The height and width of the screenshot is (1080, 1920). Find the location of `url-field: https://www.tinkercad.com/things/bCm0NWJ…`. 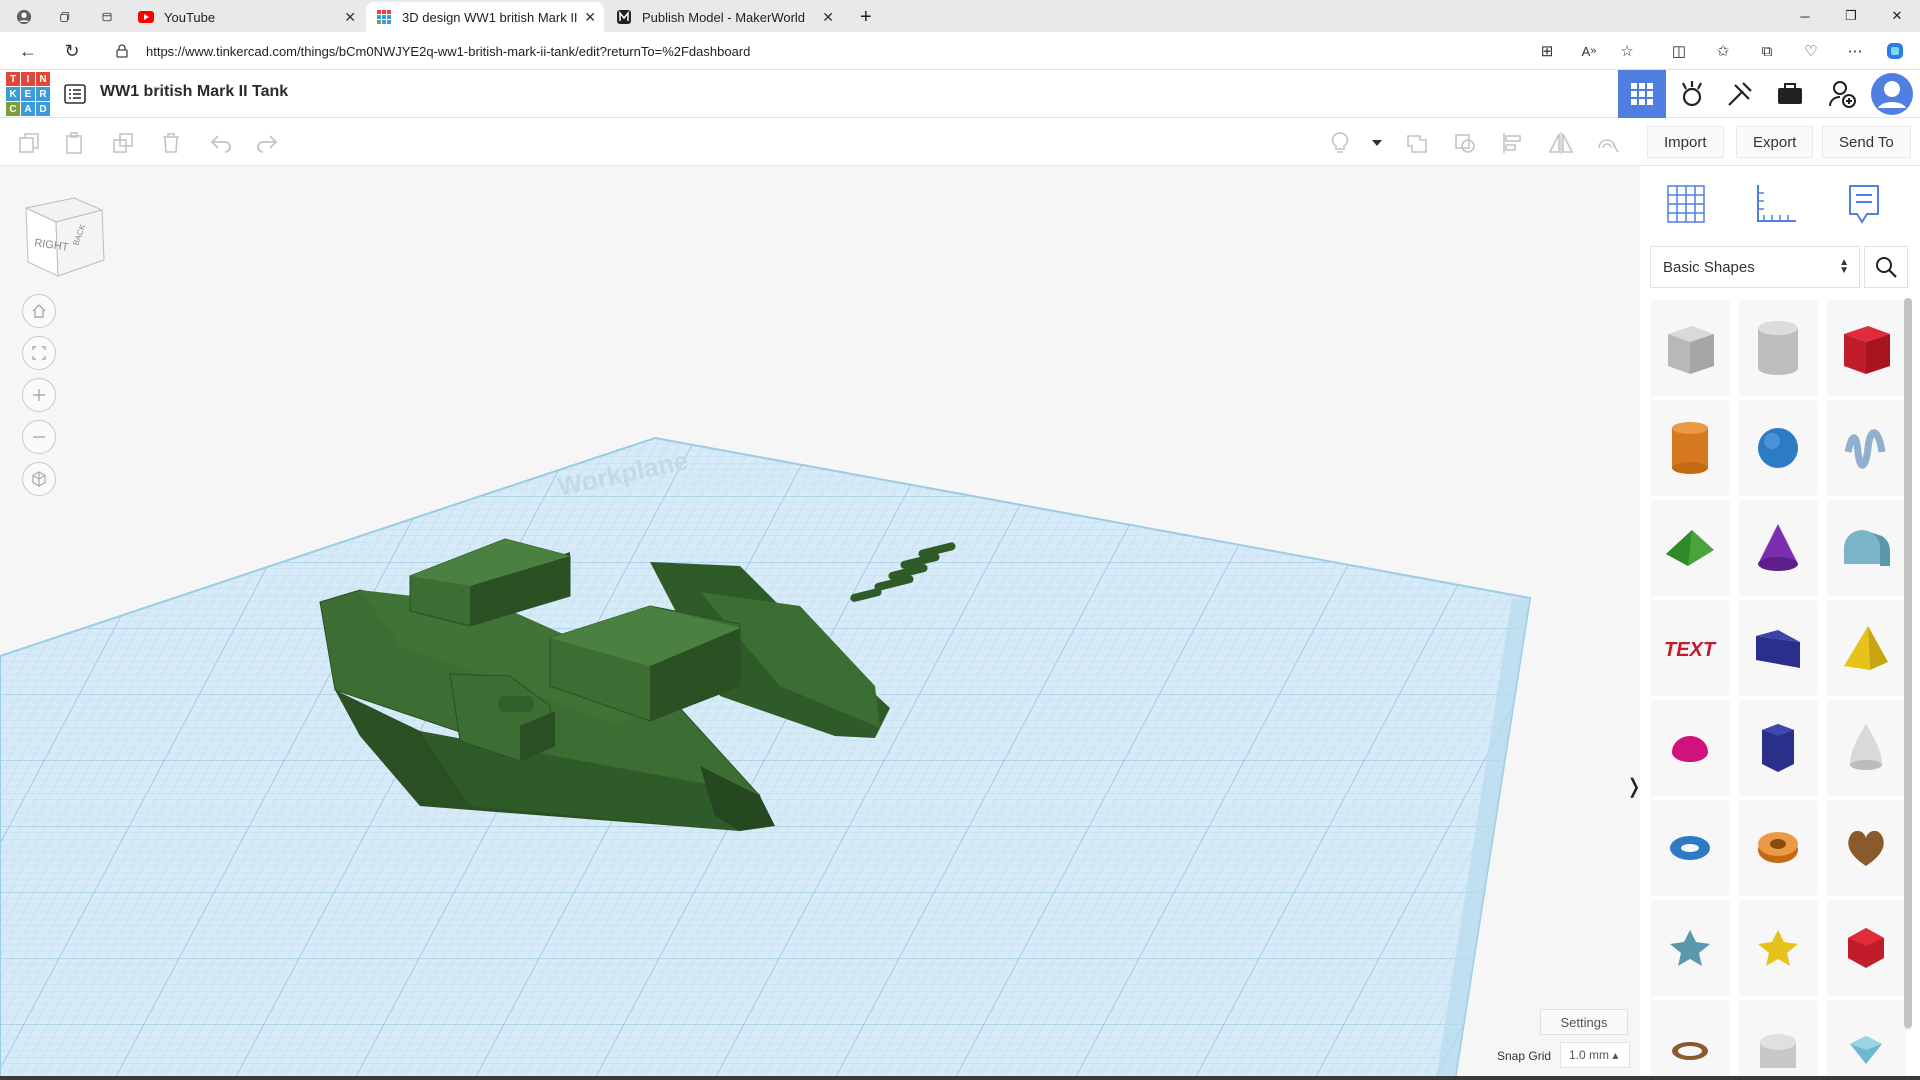

url-field: https://www.tinkercad.com/things/bCm0NWJ… is located at coordinates (839, 51).